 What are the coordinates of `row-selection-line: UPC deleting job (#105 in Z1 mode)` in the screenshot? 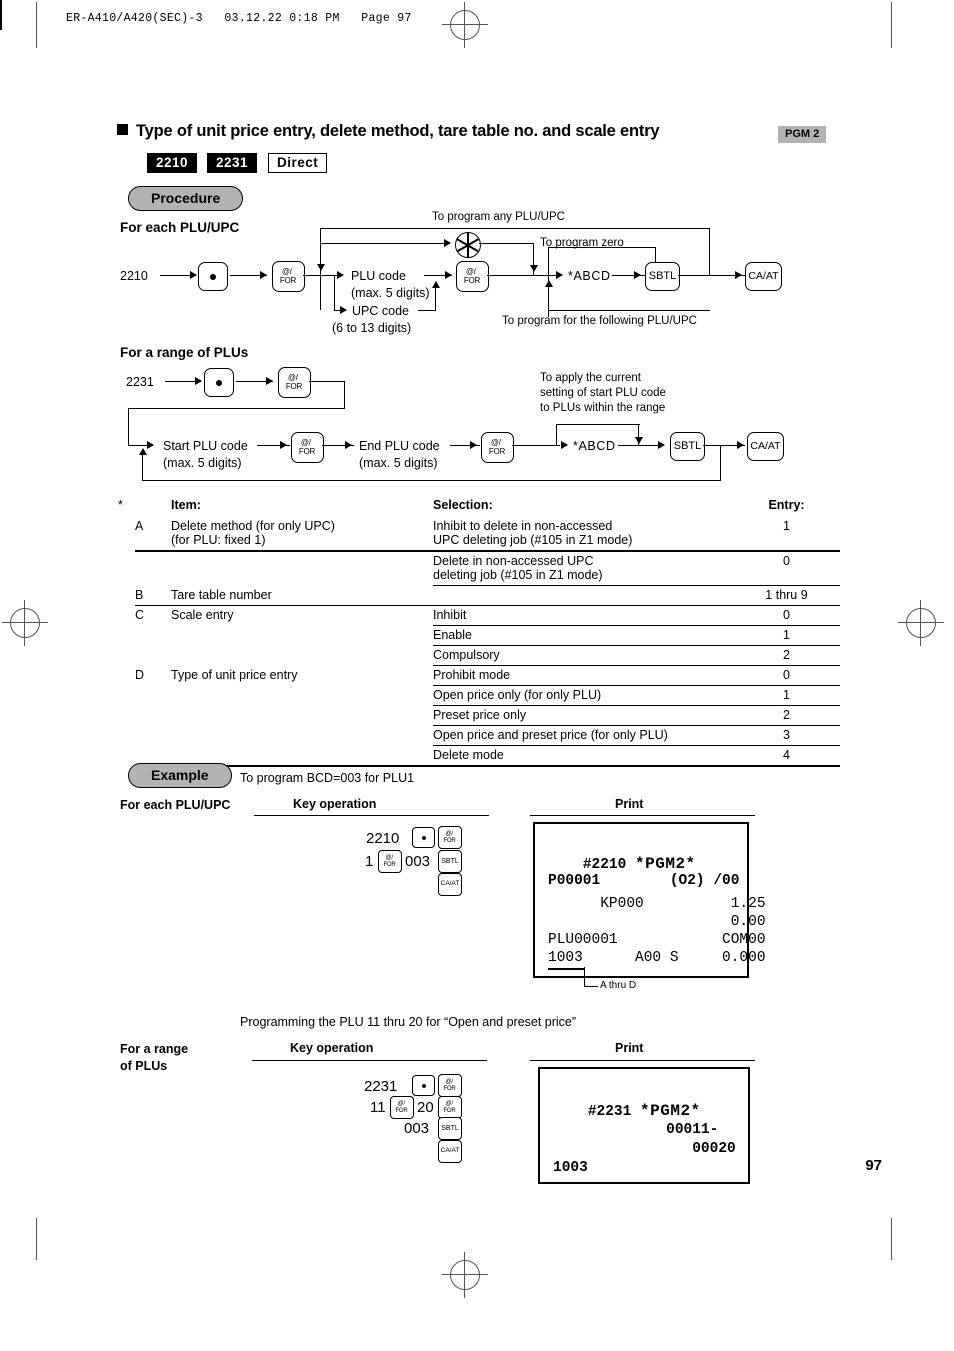 It's located at (533, 540).